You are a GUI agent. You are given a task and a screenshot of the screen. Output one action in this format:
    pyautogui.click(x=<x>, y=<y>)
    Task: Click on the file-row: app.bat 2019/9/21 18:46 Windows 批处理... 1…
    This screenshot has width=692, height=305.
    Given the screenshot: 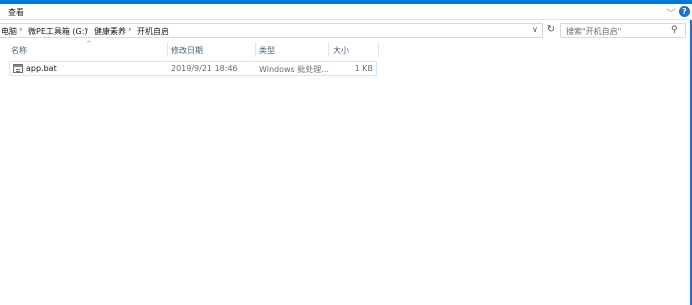 What is the action you would take?
    pyautogui.click(x=193, y=68)
    